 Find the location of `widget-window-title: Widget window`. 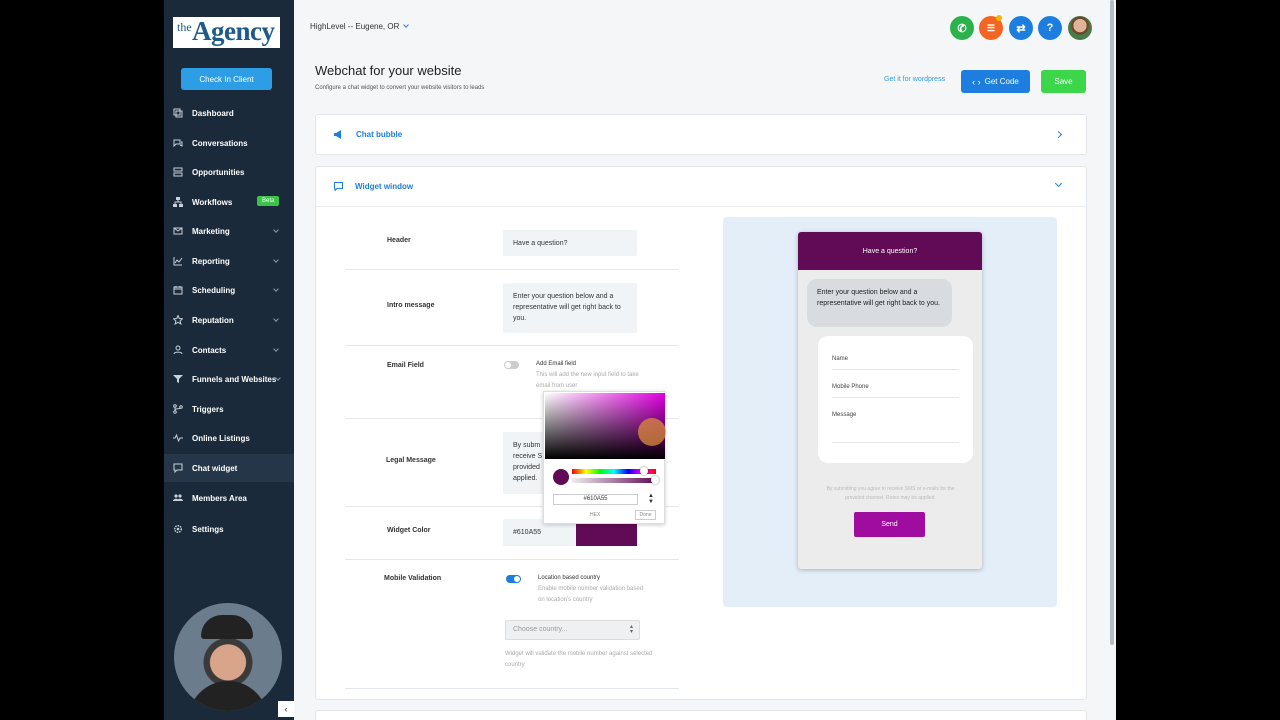

widget-window-title: Widget window is located at coordinates (384, 186).